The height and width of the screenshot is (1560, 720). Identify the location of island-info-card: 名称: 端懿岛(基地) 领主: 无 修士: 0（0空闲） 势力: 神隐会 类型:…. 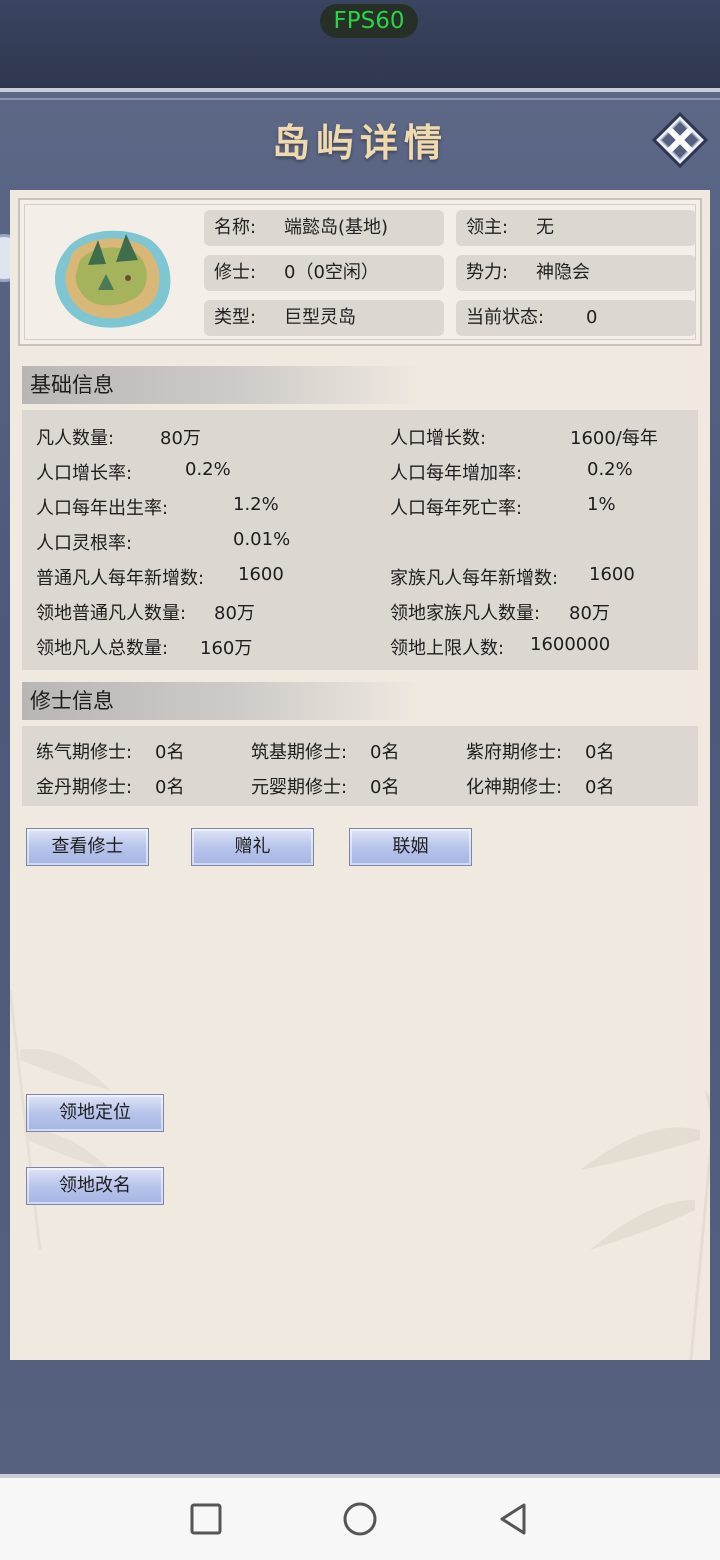
(360, 272).